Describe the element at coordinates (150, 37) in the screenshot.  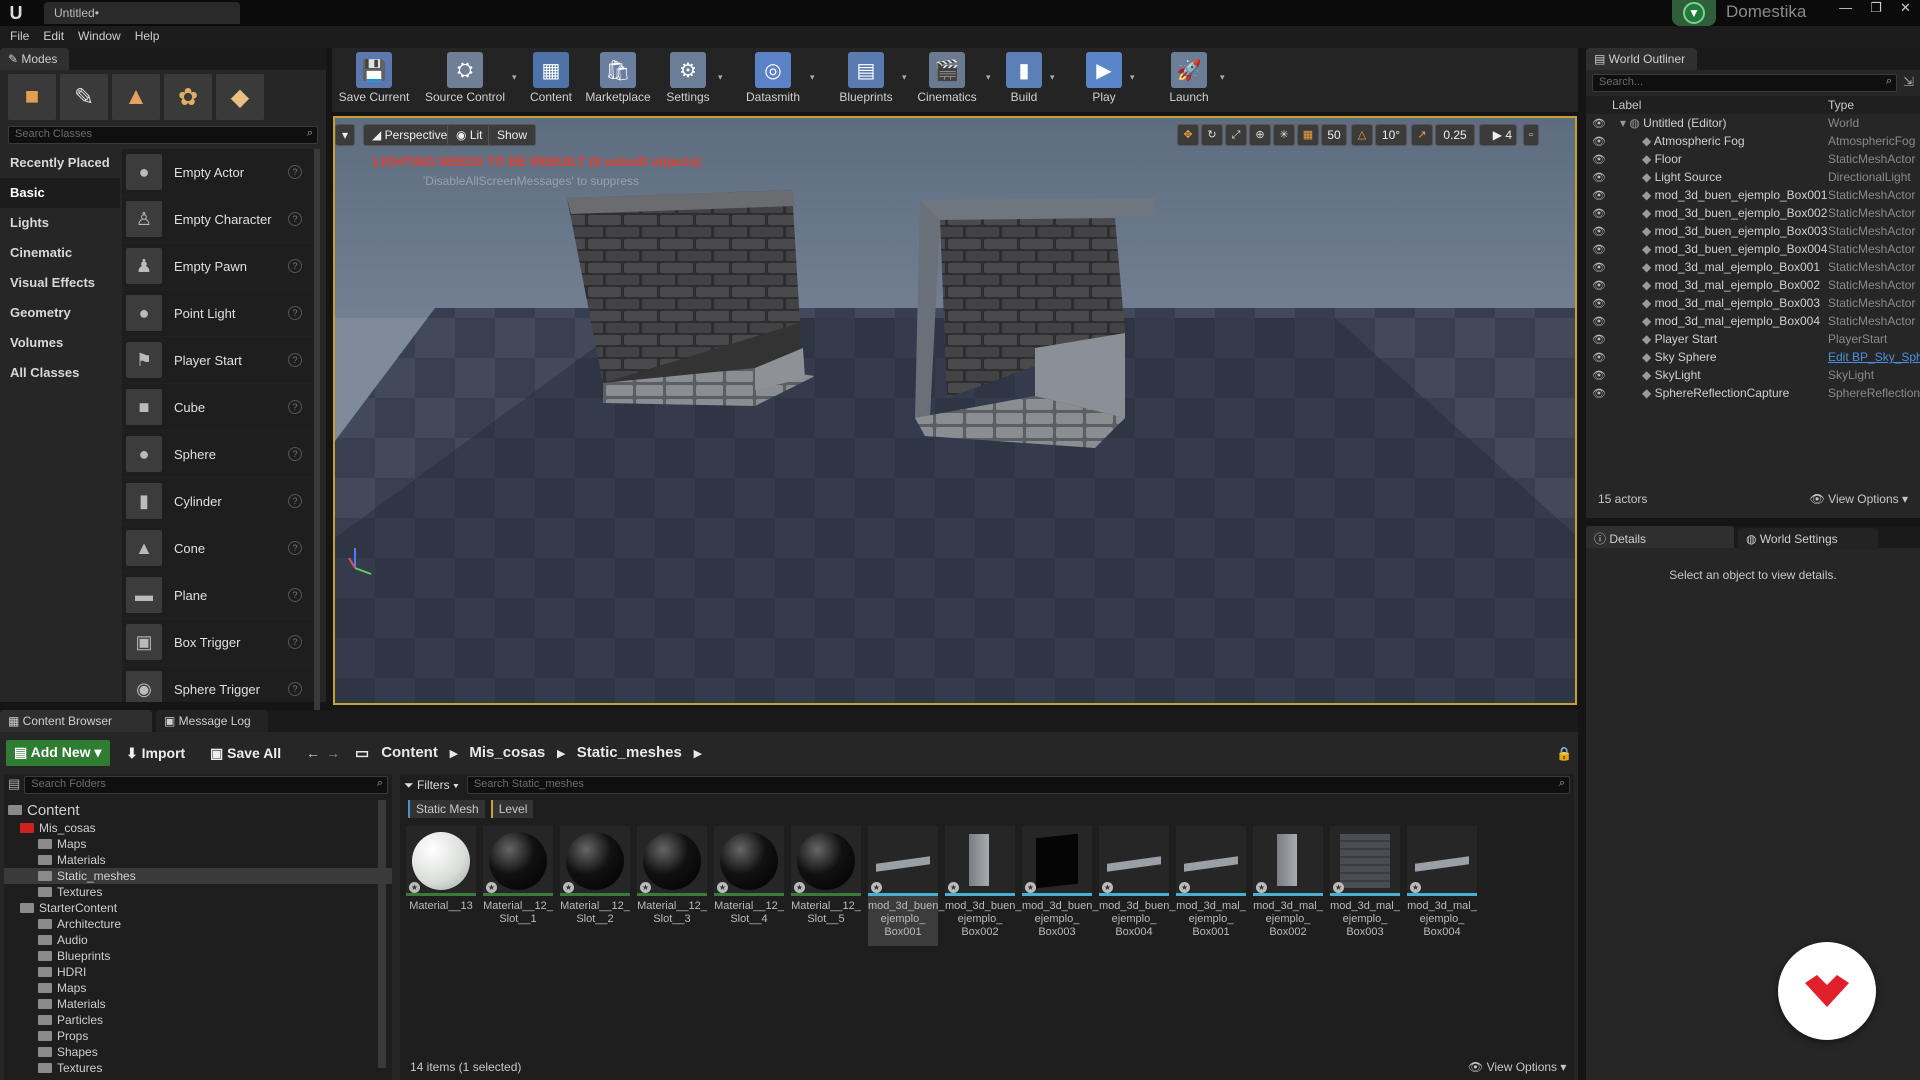
I see `menu-help: Help` at that location.